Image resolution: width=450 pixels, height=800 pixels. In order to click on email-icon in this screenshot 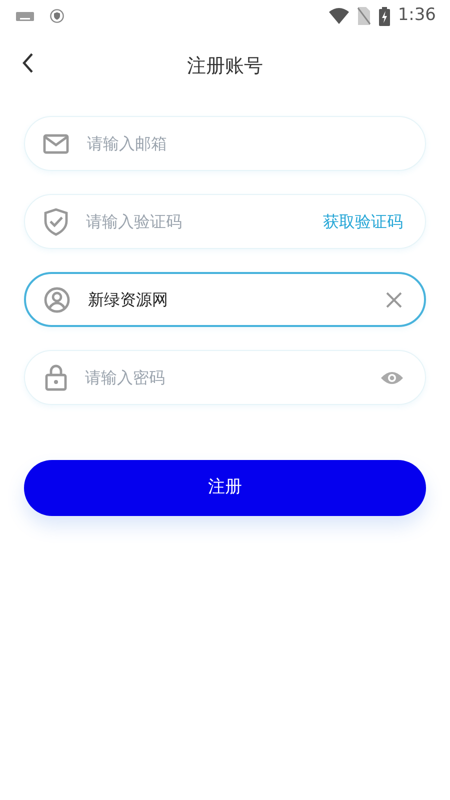, I will do `click(56, 144)`.